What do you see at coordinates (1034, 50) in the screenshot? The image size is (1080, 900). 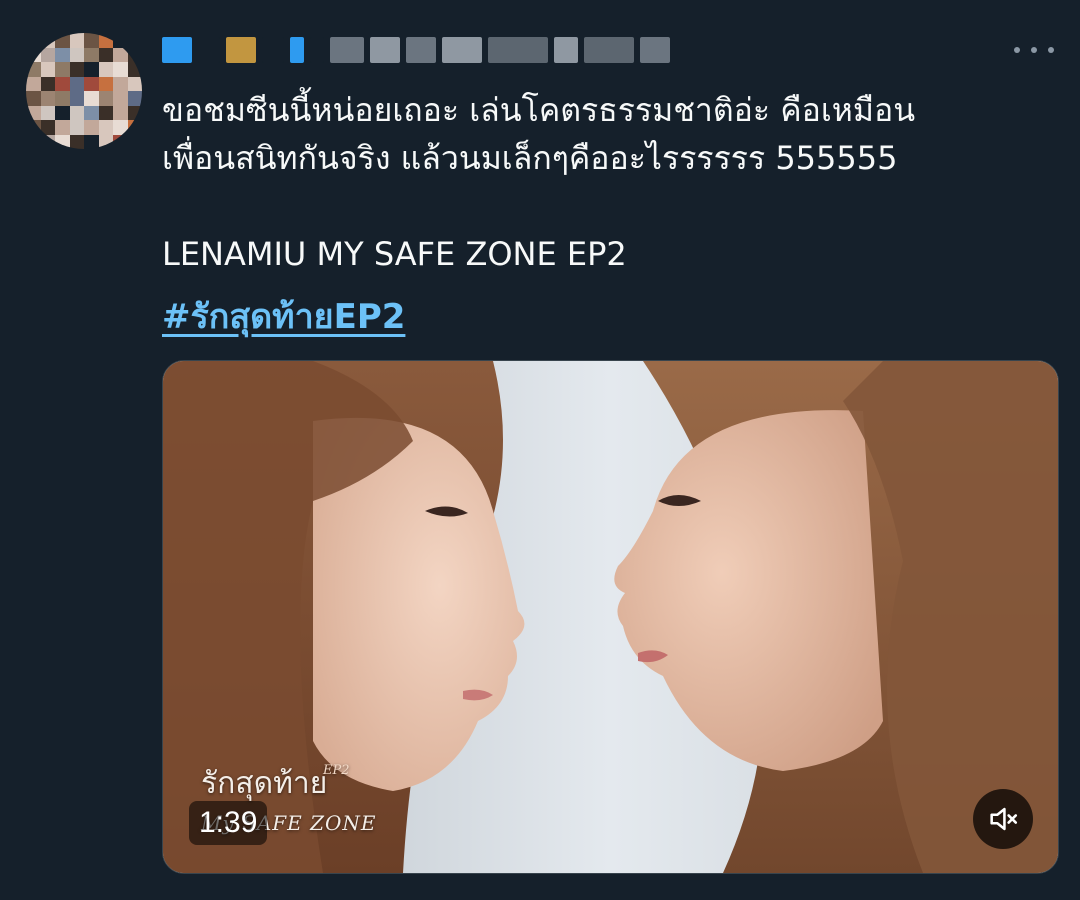 I see `more-horizontal-icon` at bounding box center [1034, 50].